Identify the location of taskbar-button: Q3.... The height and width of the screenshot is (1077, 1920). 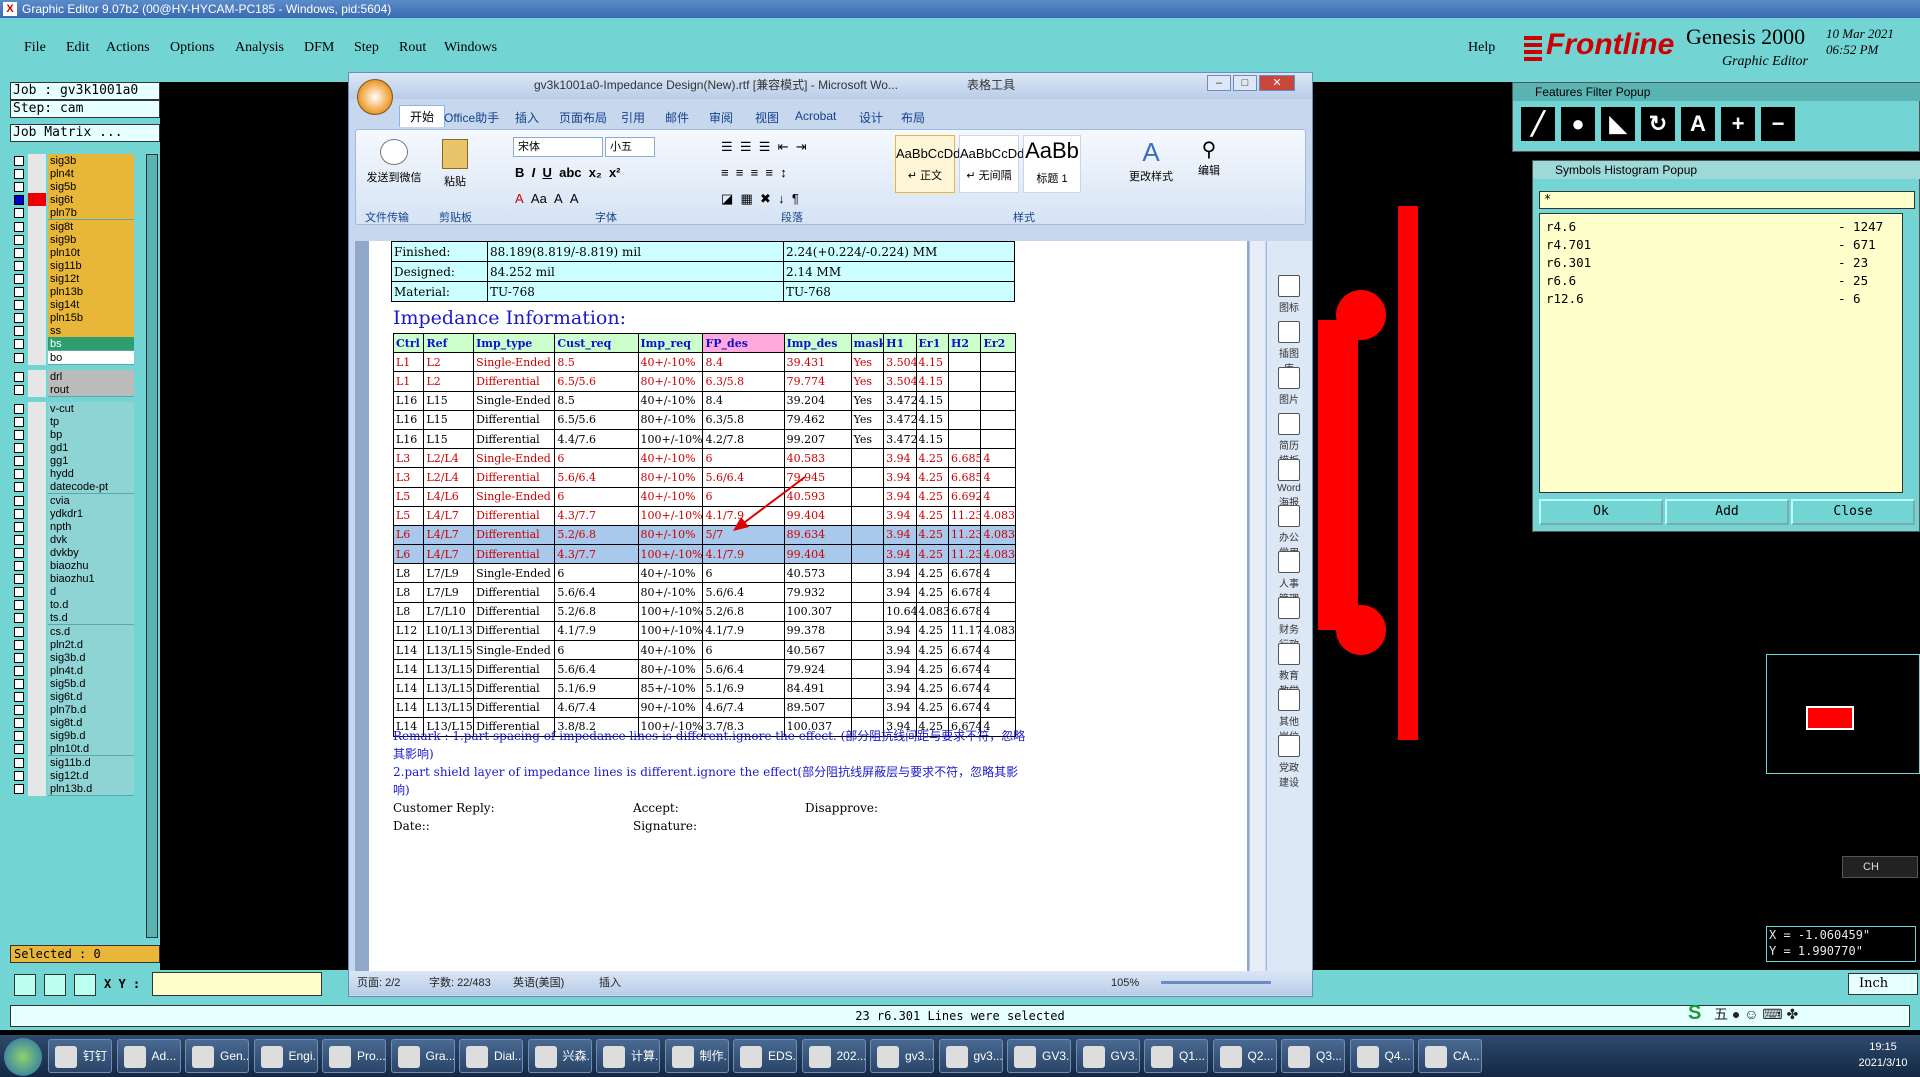
(1313, 1056).